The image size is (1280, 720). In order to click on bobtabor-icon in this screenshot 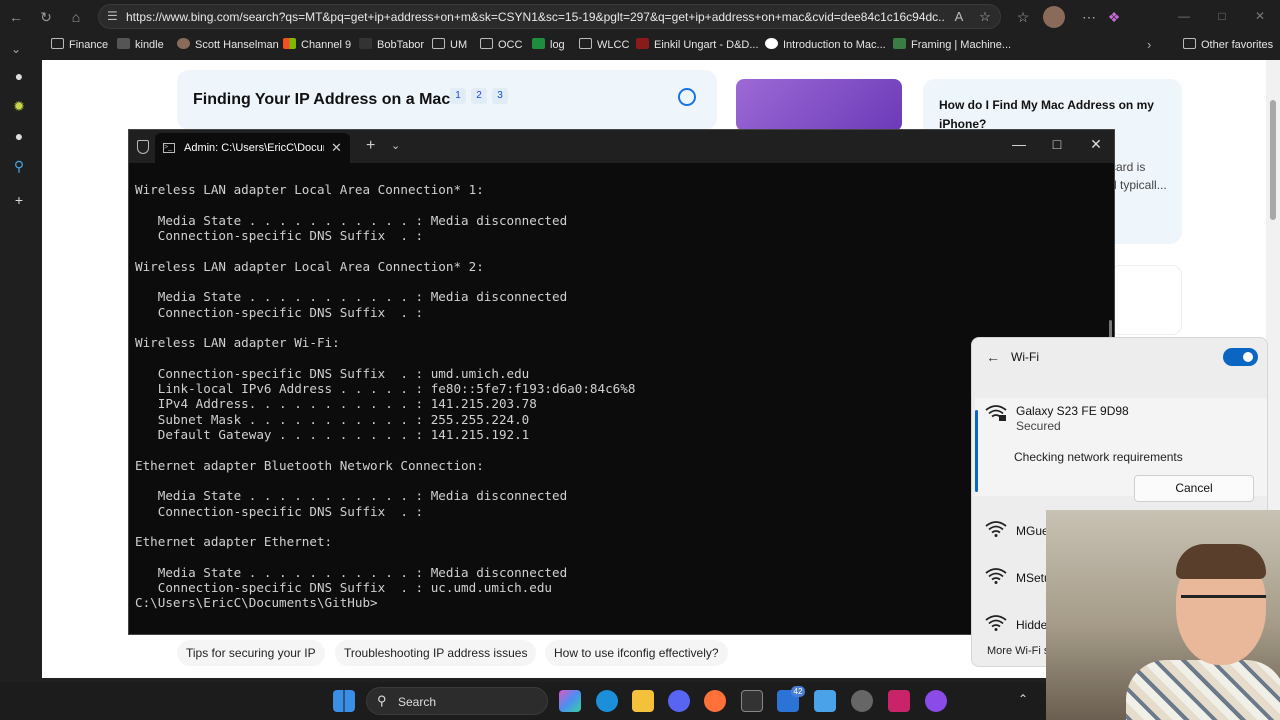, I will do `click(365, 43)`.